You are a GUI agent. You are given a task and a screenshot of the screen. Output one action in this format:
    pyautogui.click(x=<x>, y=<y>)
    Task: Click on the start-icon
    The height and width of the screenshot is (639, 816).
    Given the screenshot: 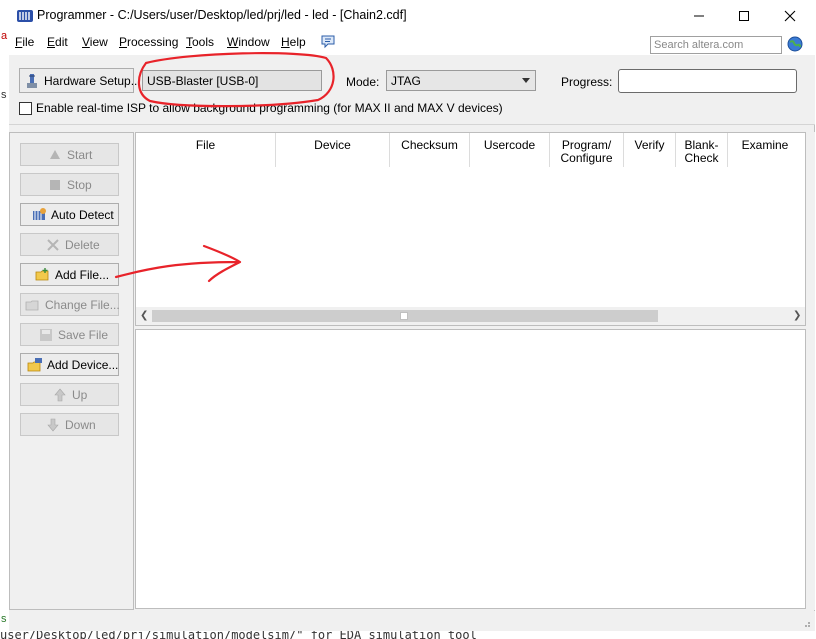 What is the action you would take?
    pyautogui.click(x=55, y=155)
    